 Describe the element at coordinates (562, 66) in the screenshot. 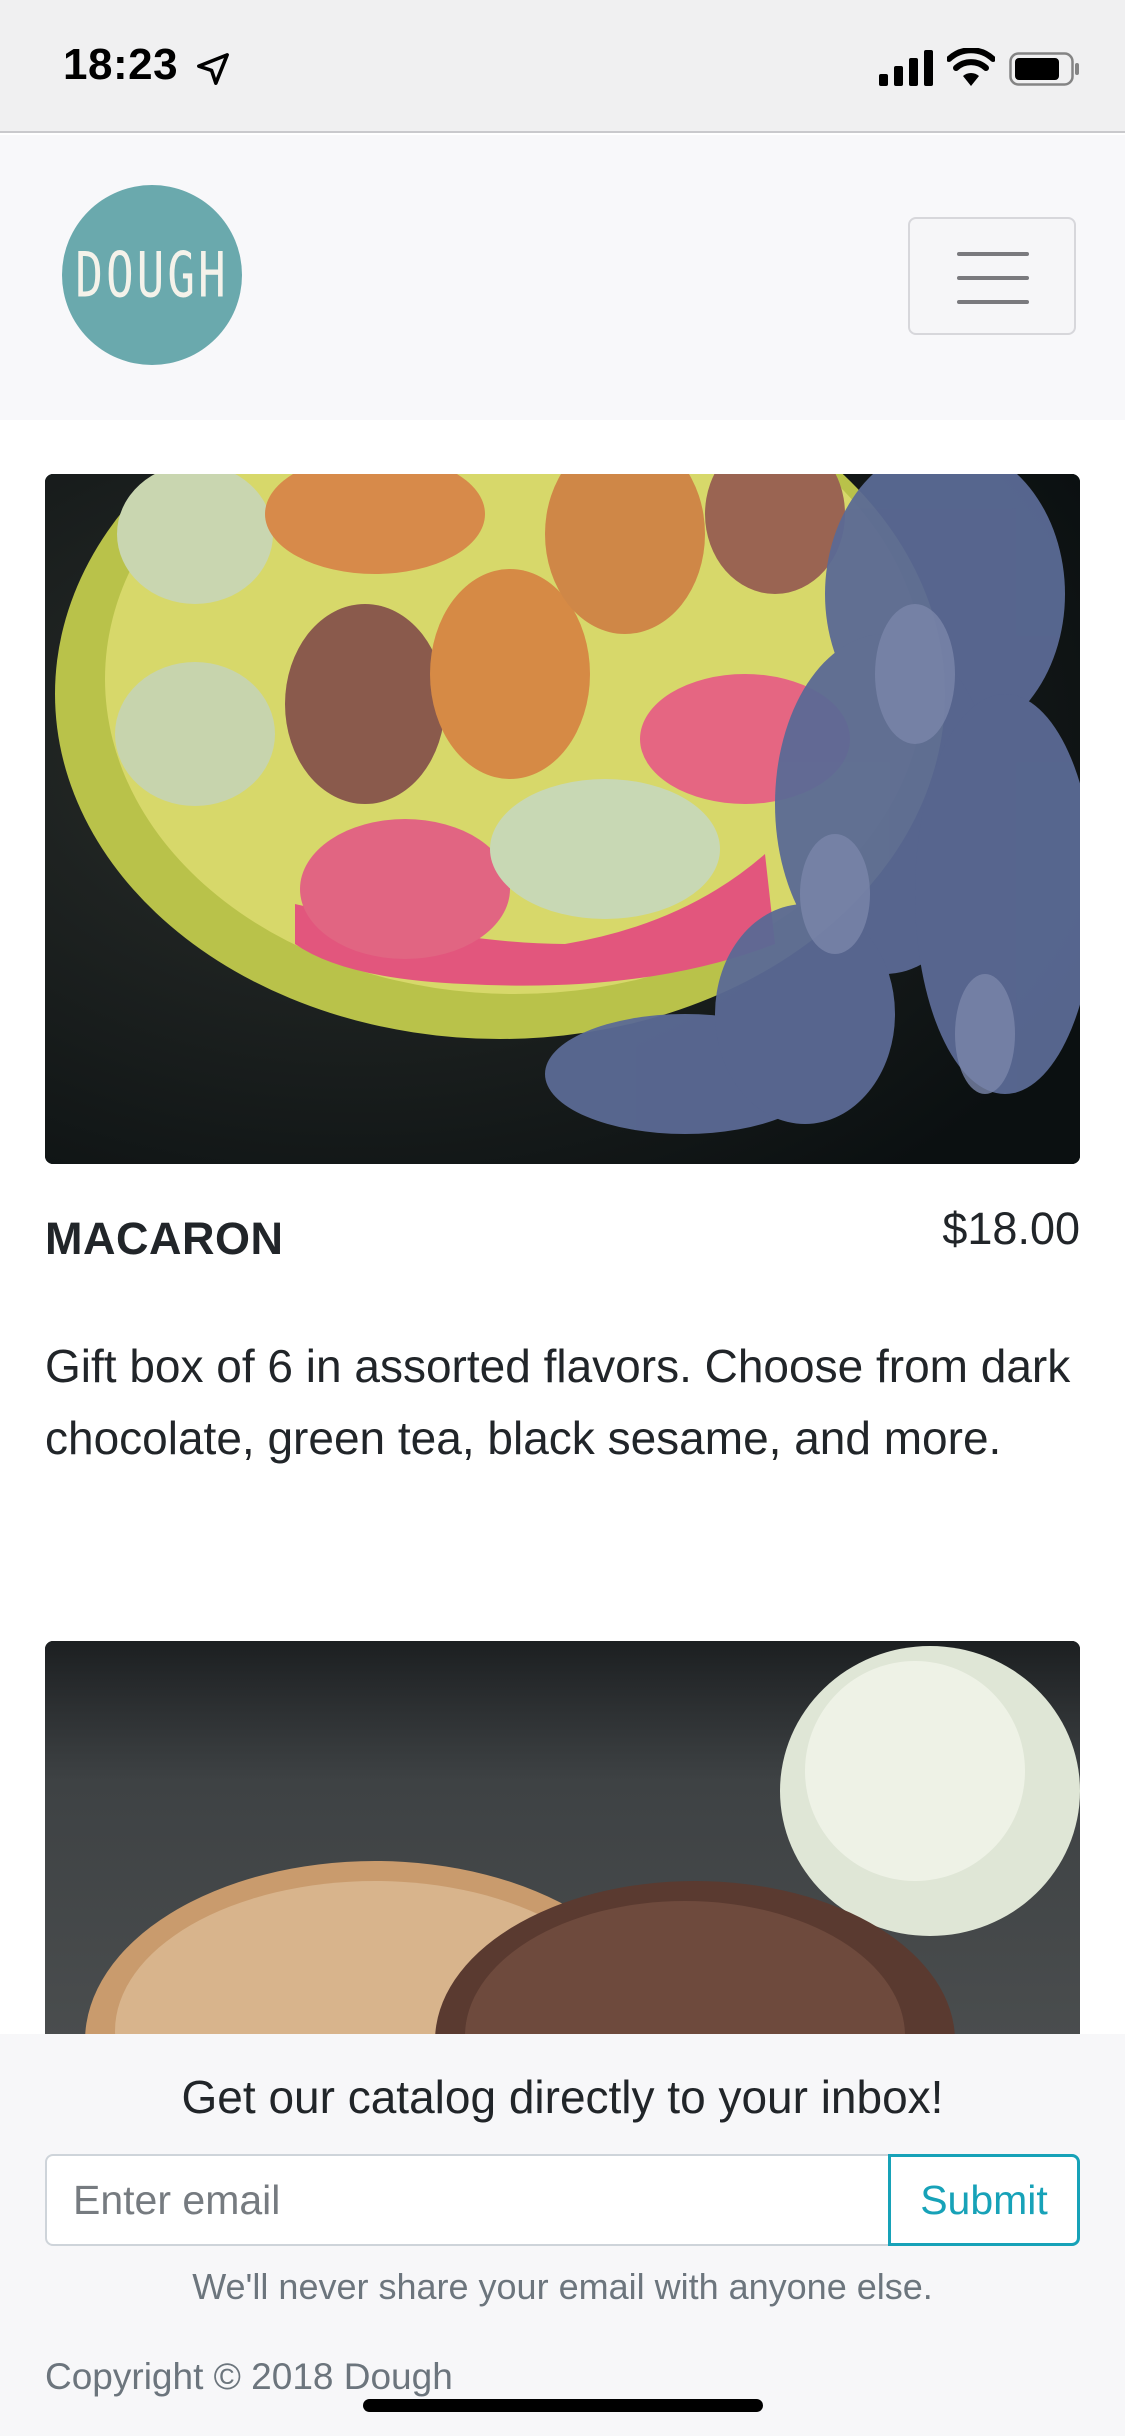

I see `status-bar: 18:23` at that location.